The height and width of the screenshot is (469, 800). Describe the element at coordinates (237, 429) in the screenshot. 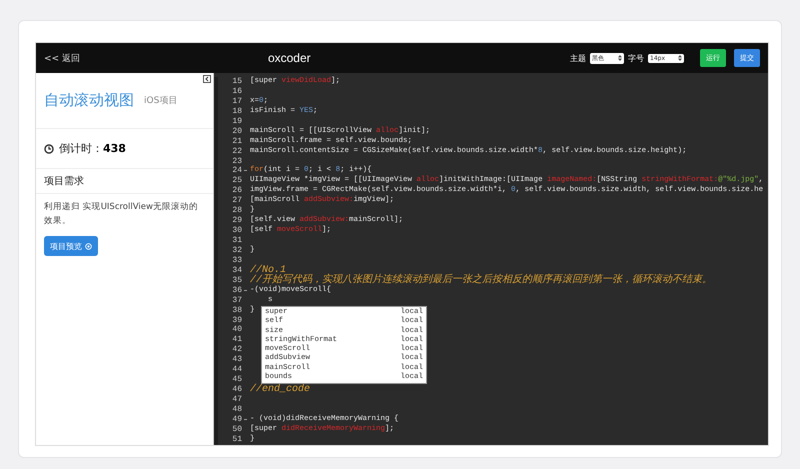

I see `line-number: 50` at that location.